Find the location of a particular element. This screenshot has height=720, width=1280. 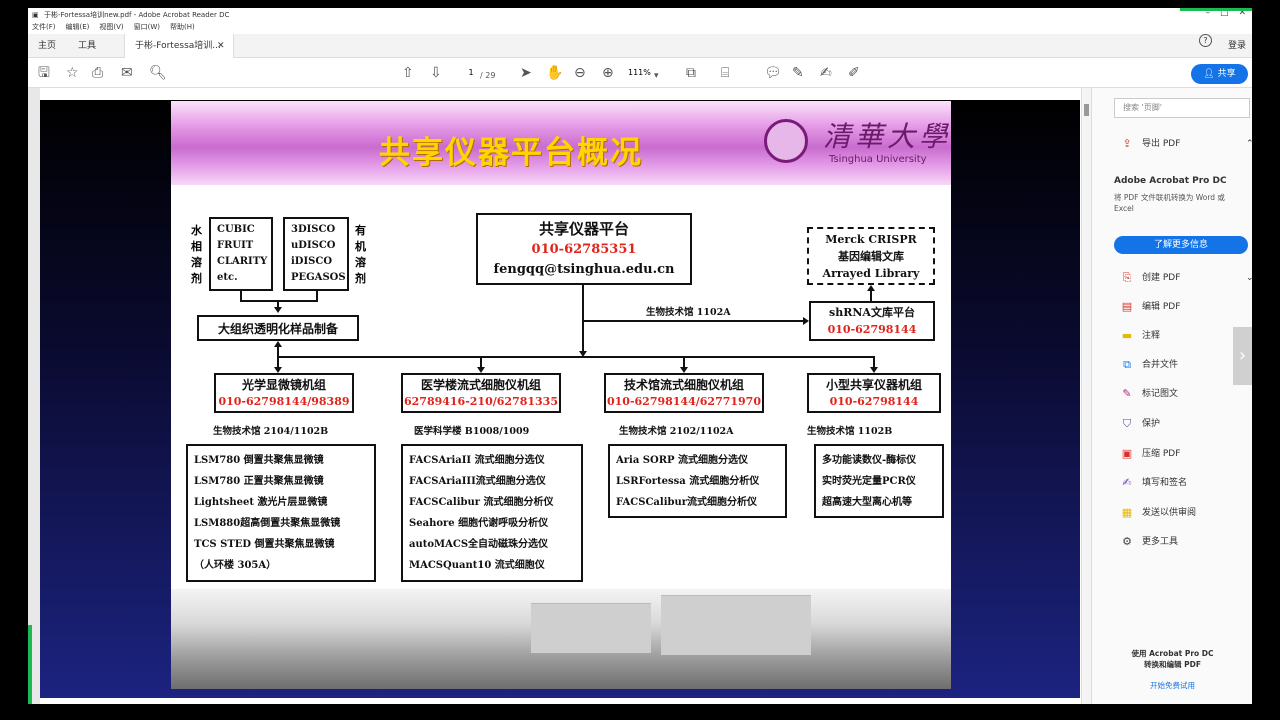

help-icon: ? is located at coordinates (1205, 40).